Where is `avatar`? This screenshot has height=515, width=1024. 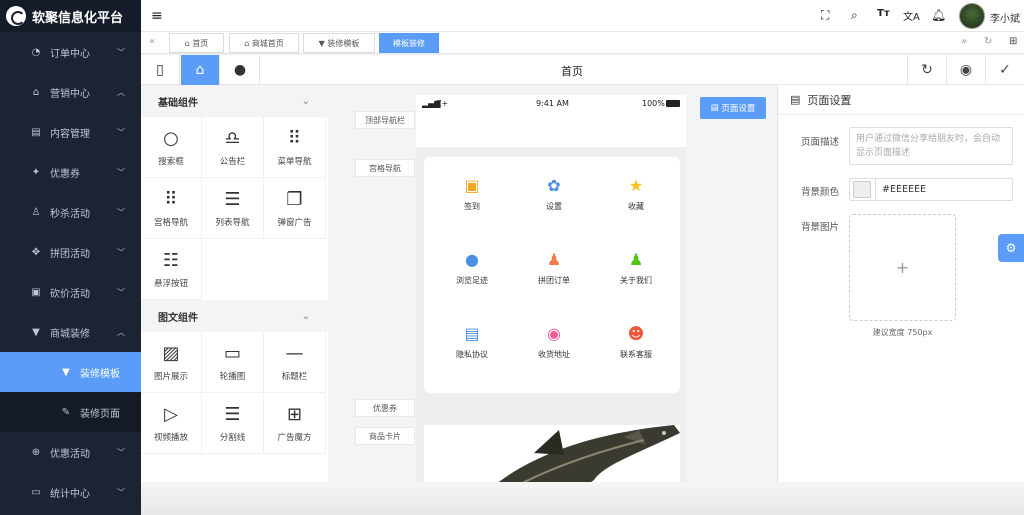 avatar is located at coordinates (972, 16).